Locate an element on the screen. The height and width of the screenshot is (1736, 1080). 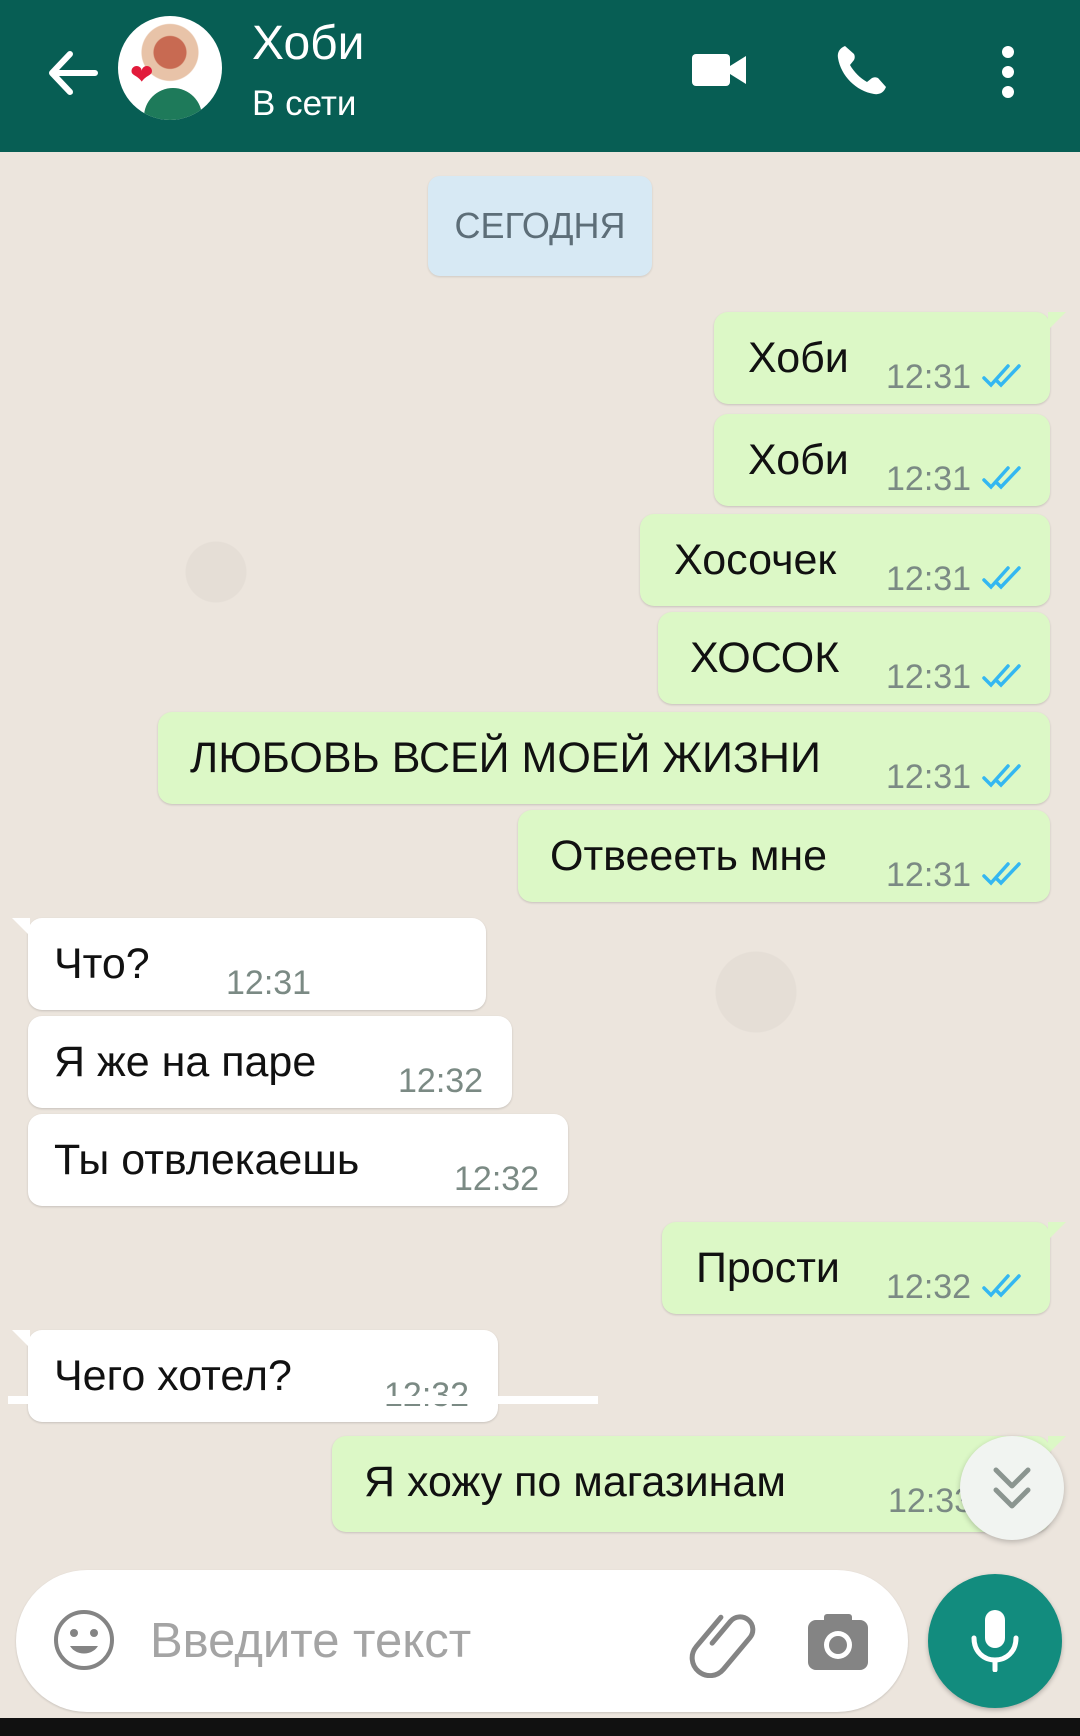
microphone-button is located at coordinates (995, 1641).